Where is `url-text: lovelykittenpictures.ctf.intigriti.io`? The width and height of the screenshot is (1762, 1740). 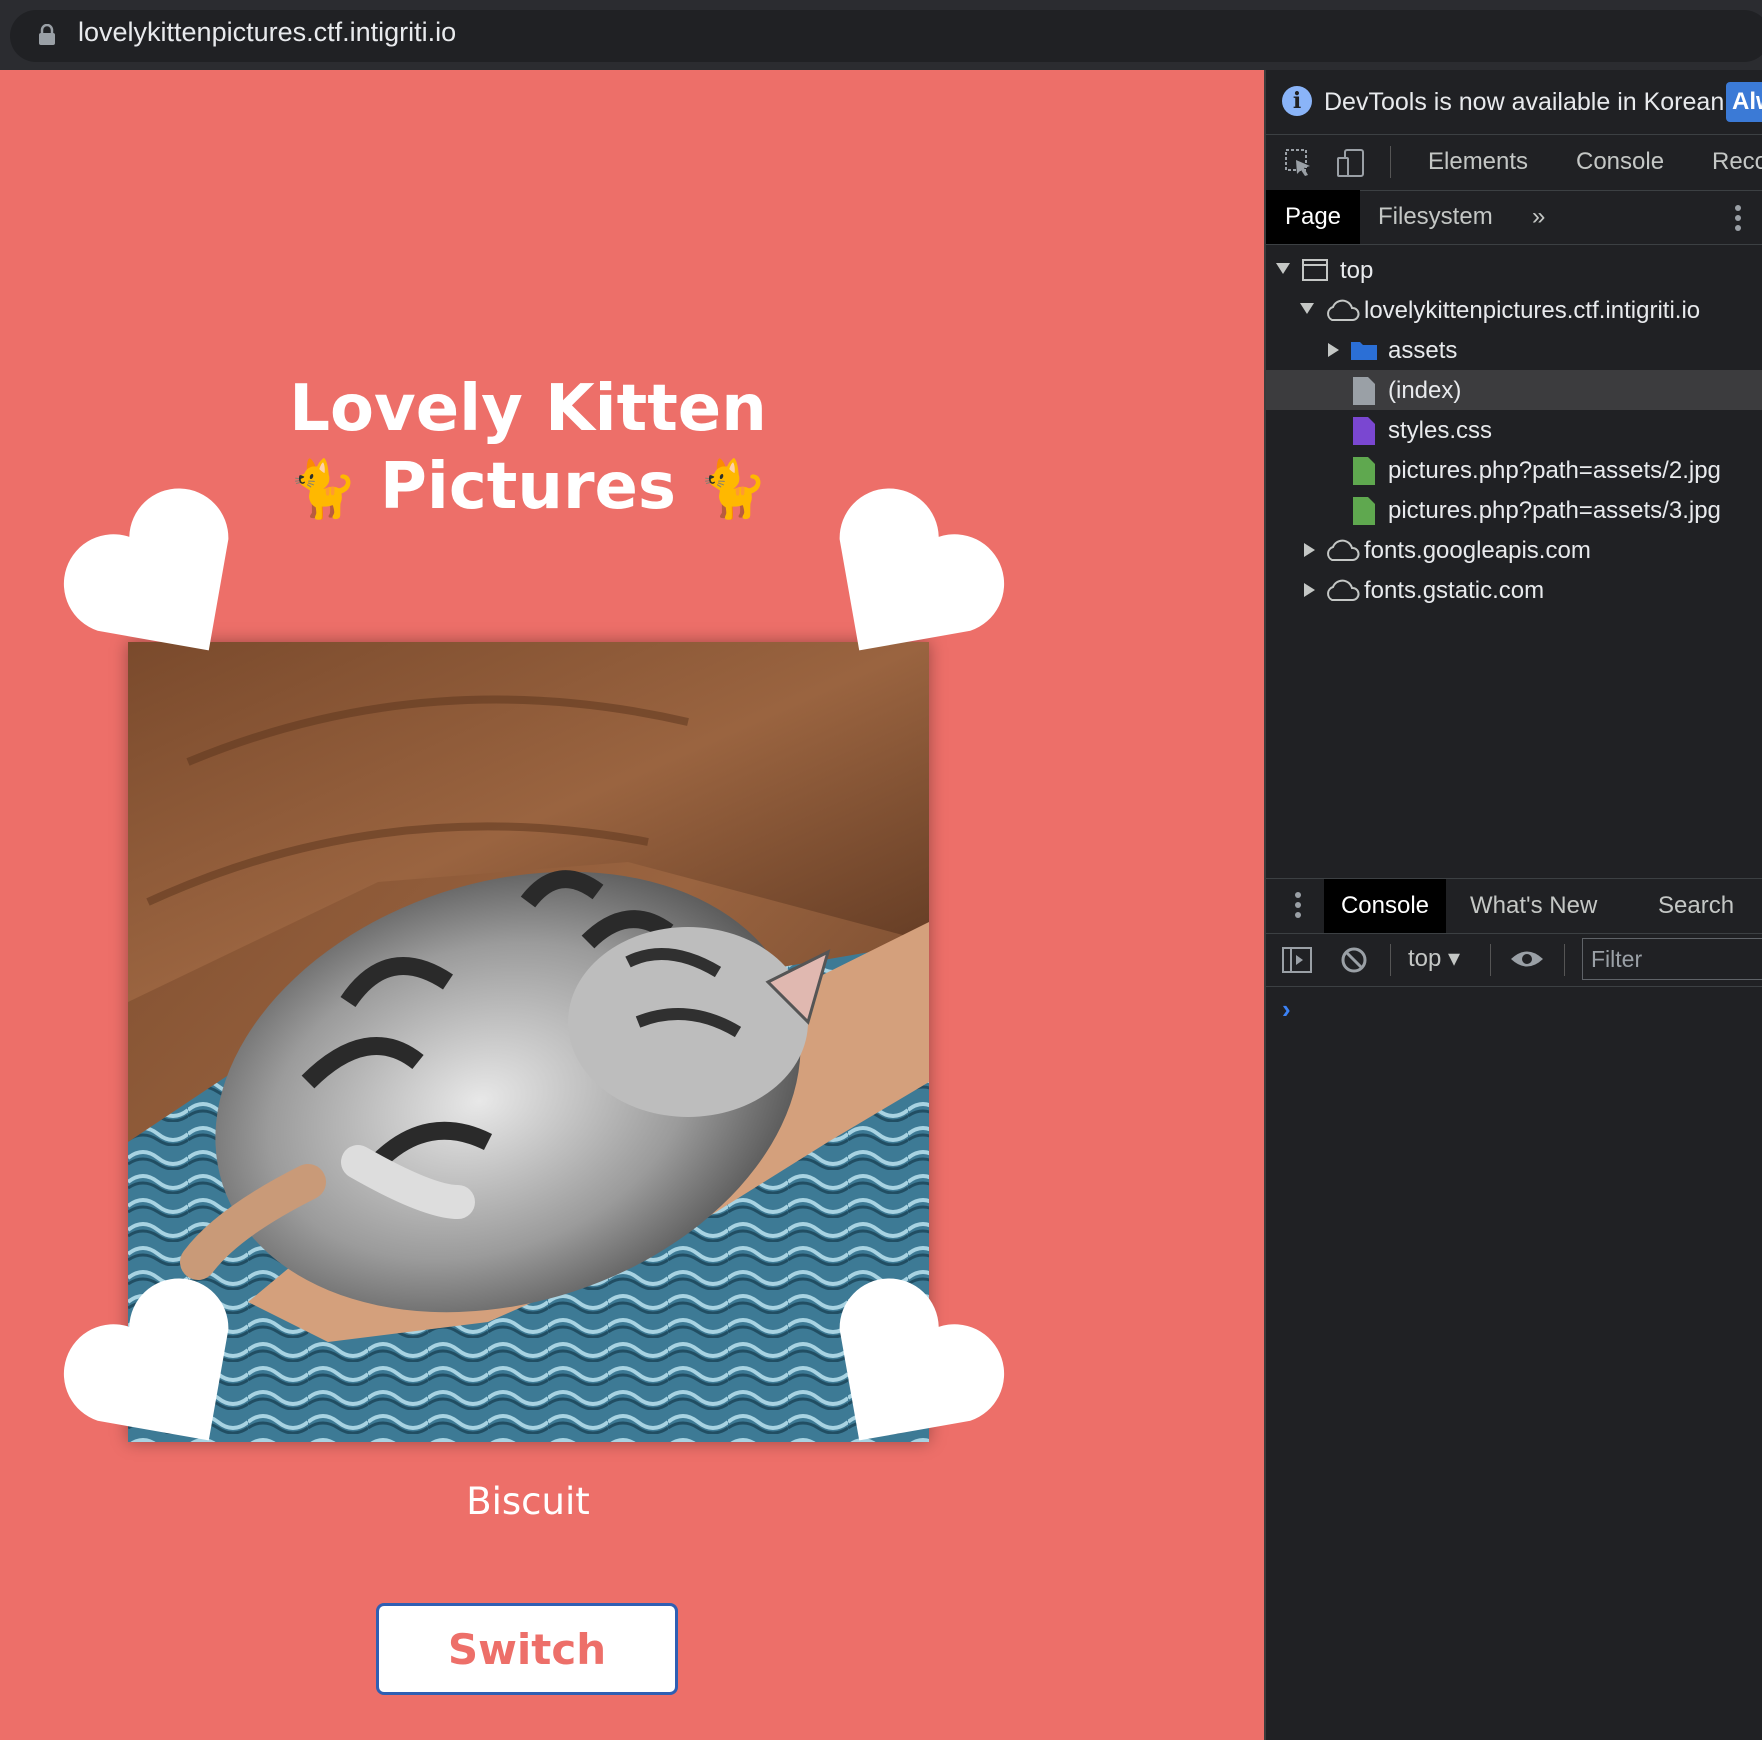
url-text: lovelykittenpictures.ctf.intigriti.io is located at coordinates (267, 32).